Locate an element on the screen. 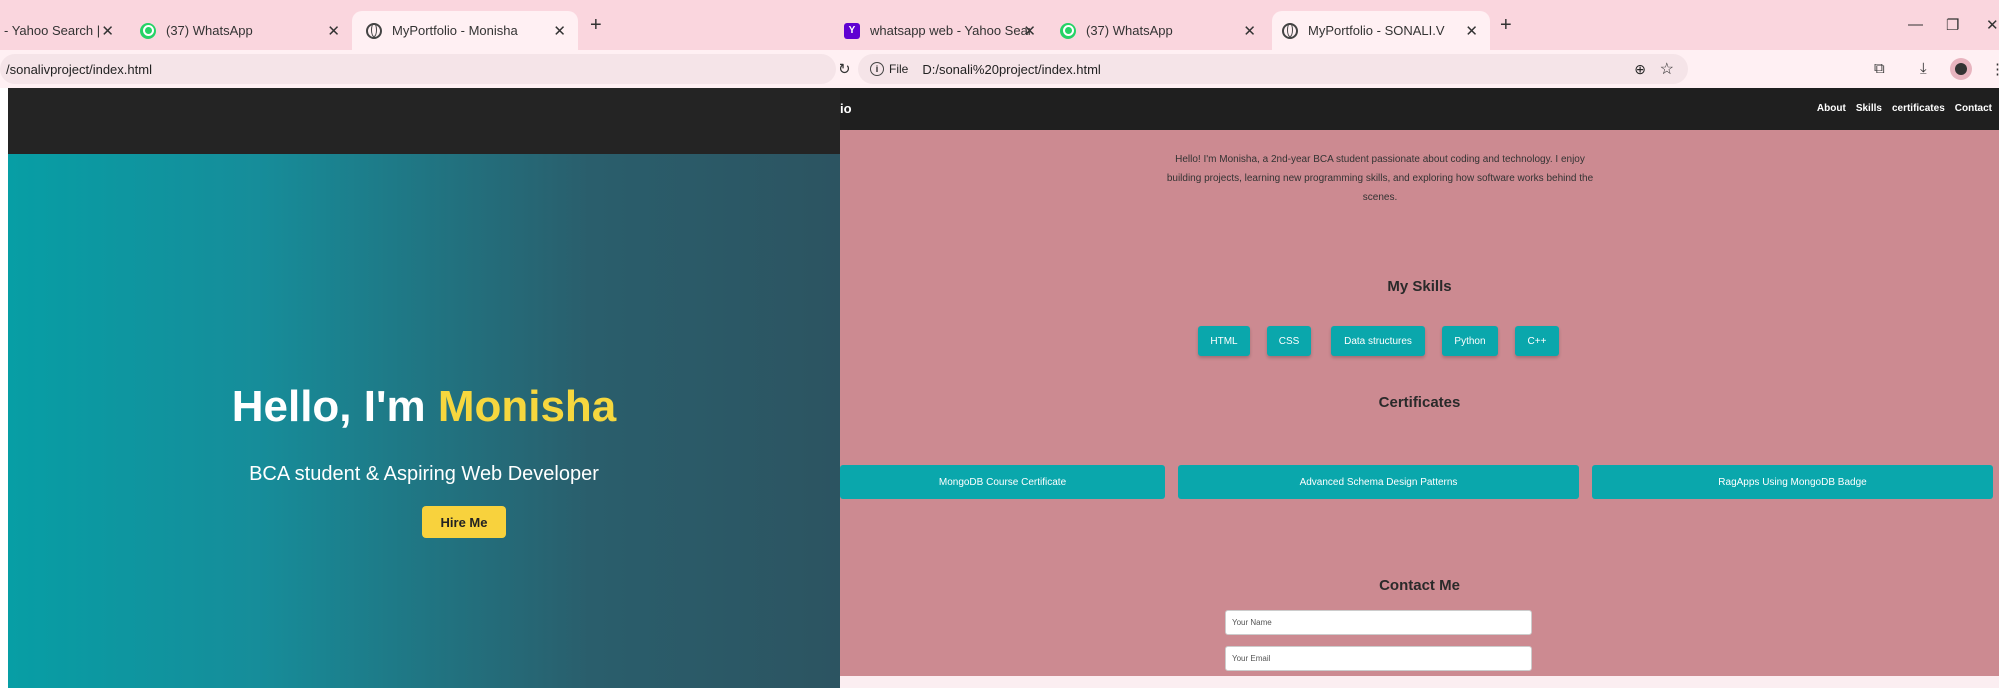 This screenshot has width=1999, height=688. skill-badge: Data structures is located at coordinates (1378, 341).